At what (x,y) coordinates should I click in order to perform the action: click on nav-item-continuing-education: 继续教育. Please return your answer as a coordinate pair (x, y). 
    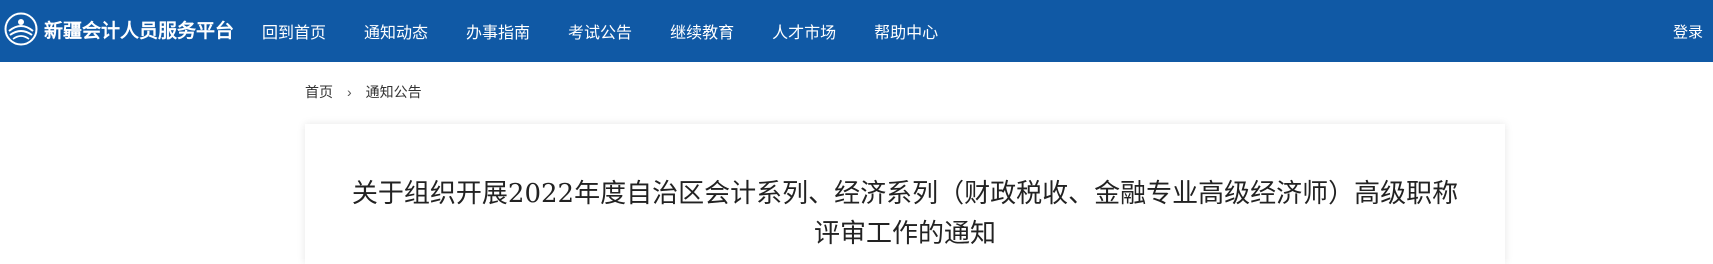
    Looking at the image, I should click on (702, 31).